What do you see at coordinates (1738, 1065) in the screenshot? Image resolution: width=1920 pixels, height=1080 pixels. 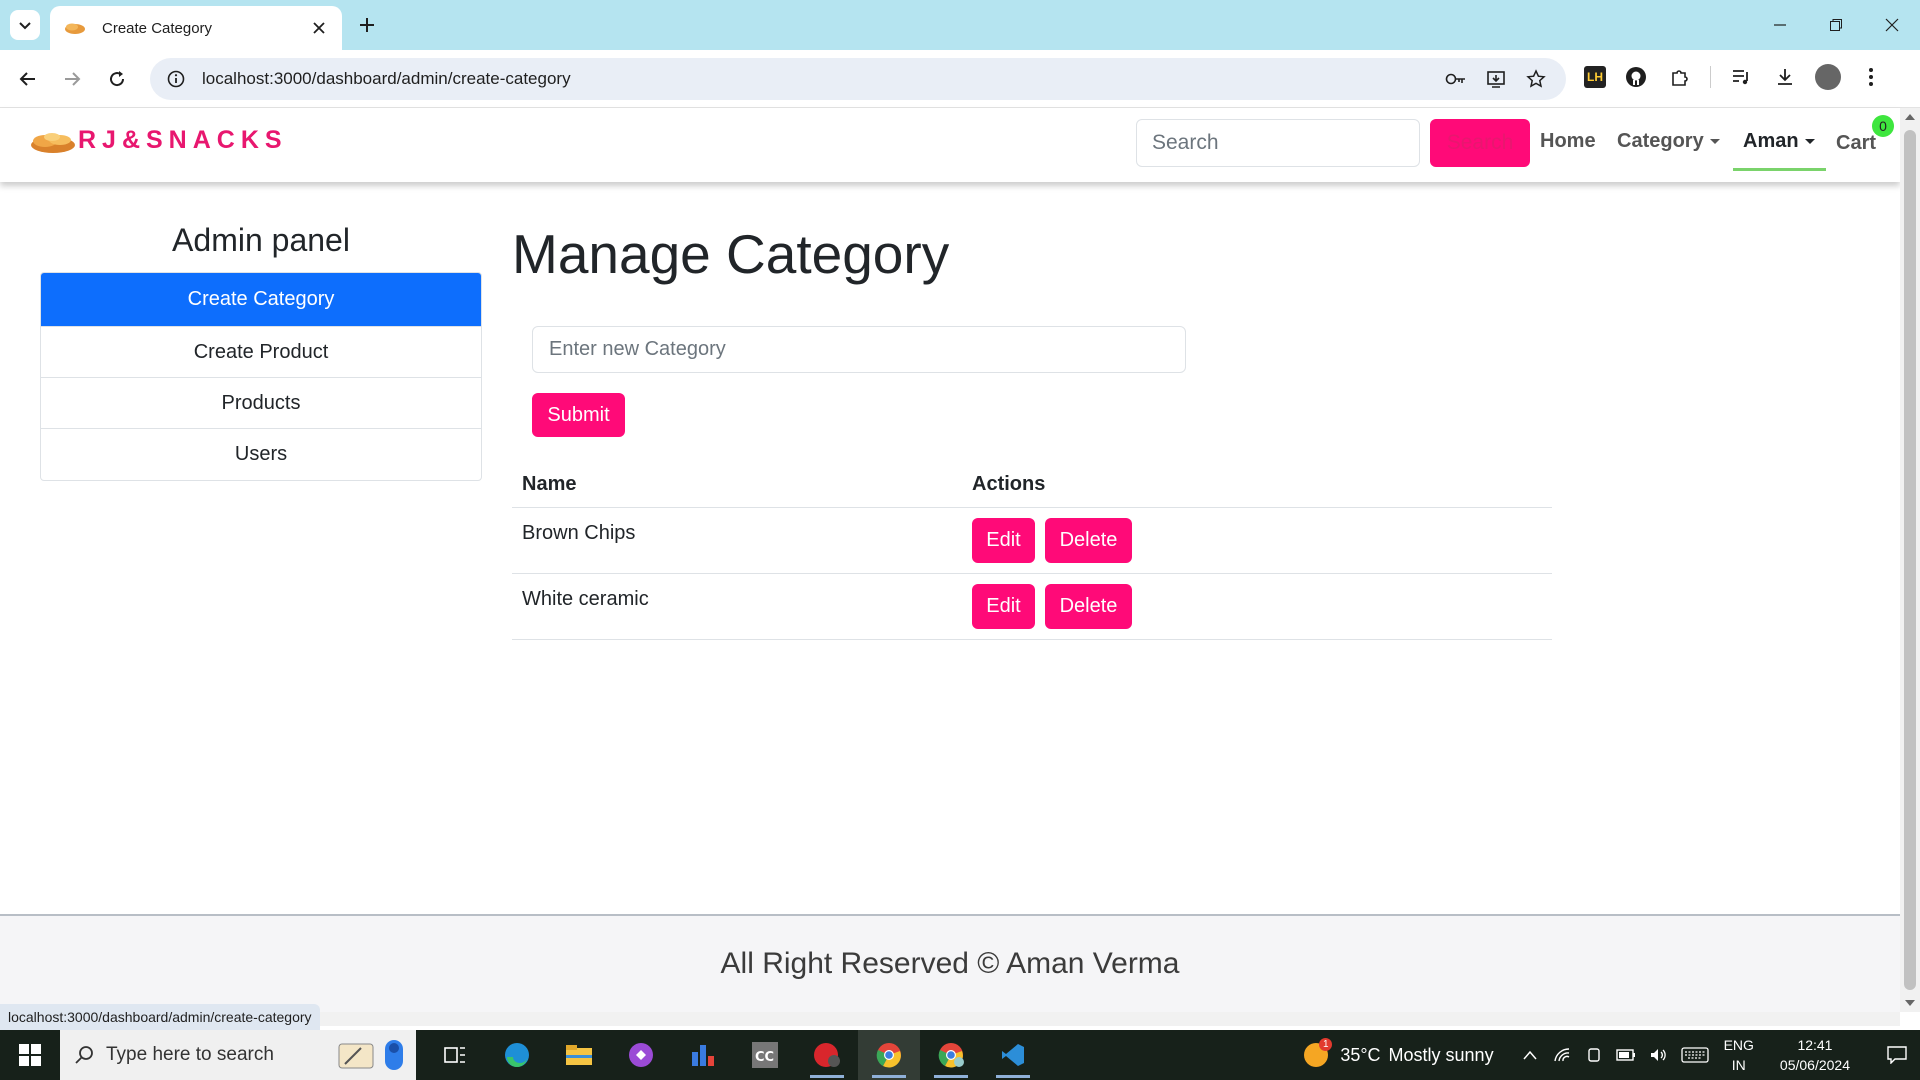 I see `lang-region: IN` at bounding box center [1738, 1065].